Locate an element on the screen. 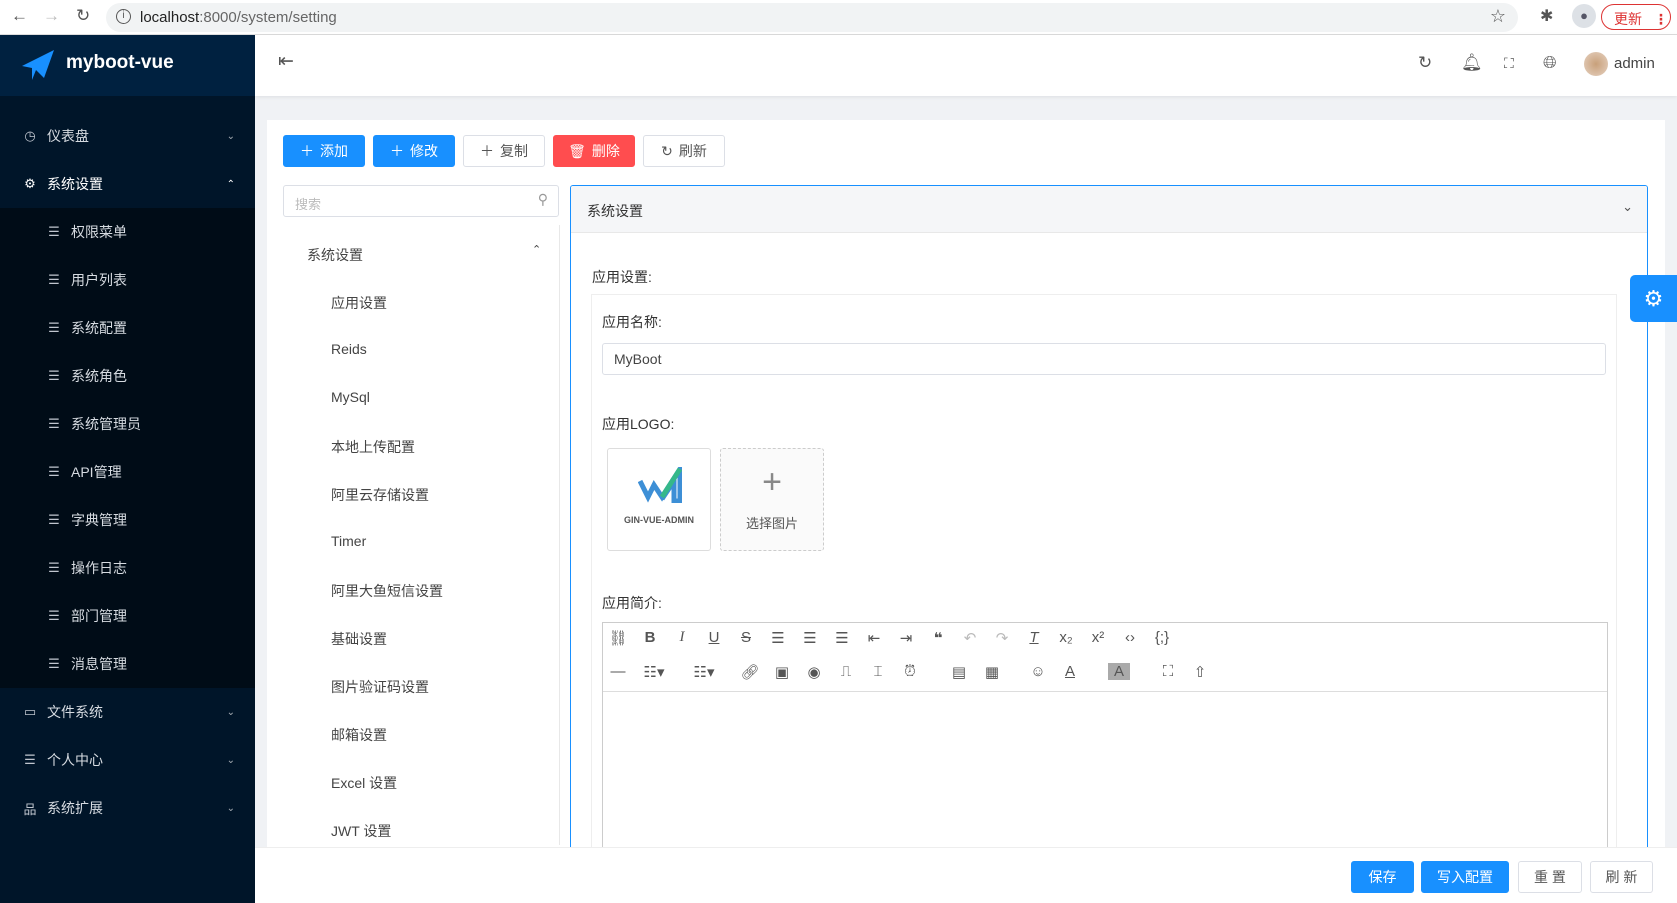 This screenshot has height=903, width=1677. bookmark-star-icon: ☆ is located at coordinates (1498, 16).